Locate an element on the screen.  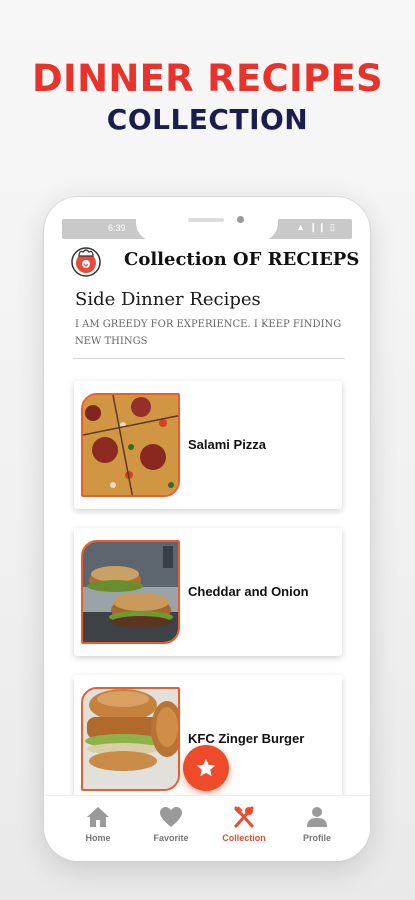
favorite-fab-button is located at coordinates (206, 768).